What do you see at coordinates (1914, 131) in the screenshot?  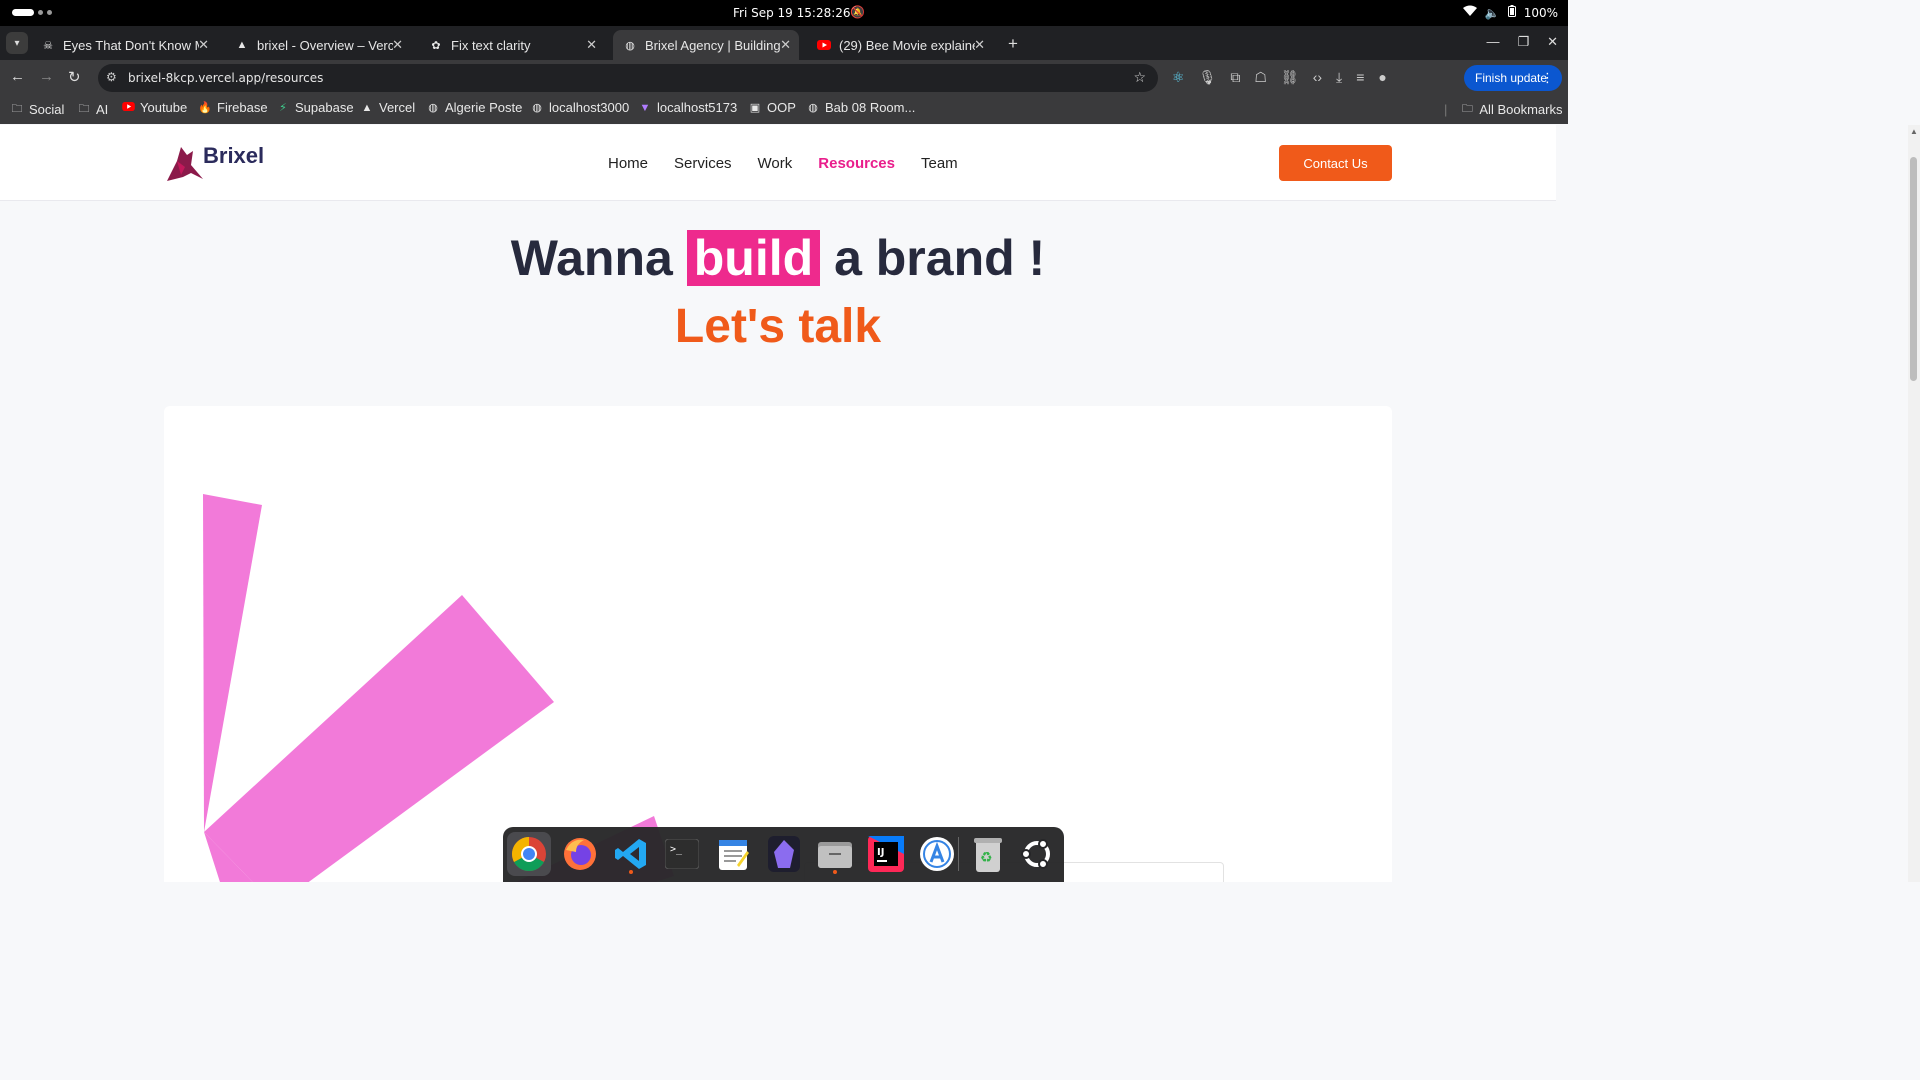 I see `scroll-up-icon: ▲` at bounding box center [1914, 131].